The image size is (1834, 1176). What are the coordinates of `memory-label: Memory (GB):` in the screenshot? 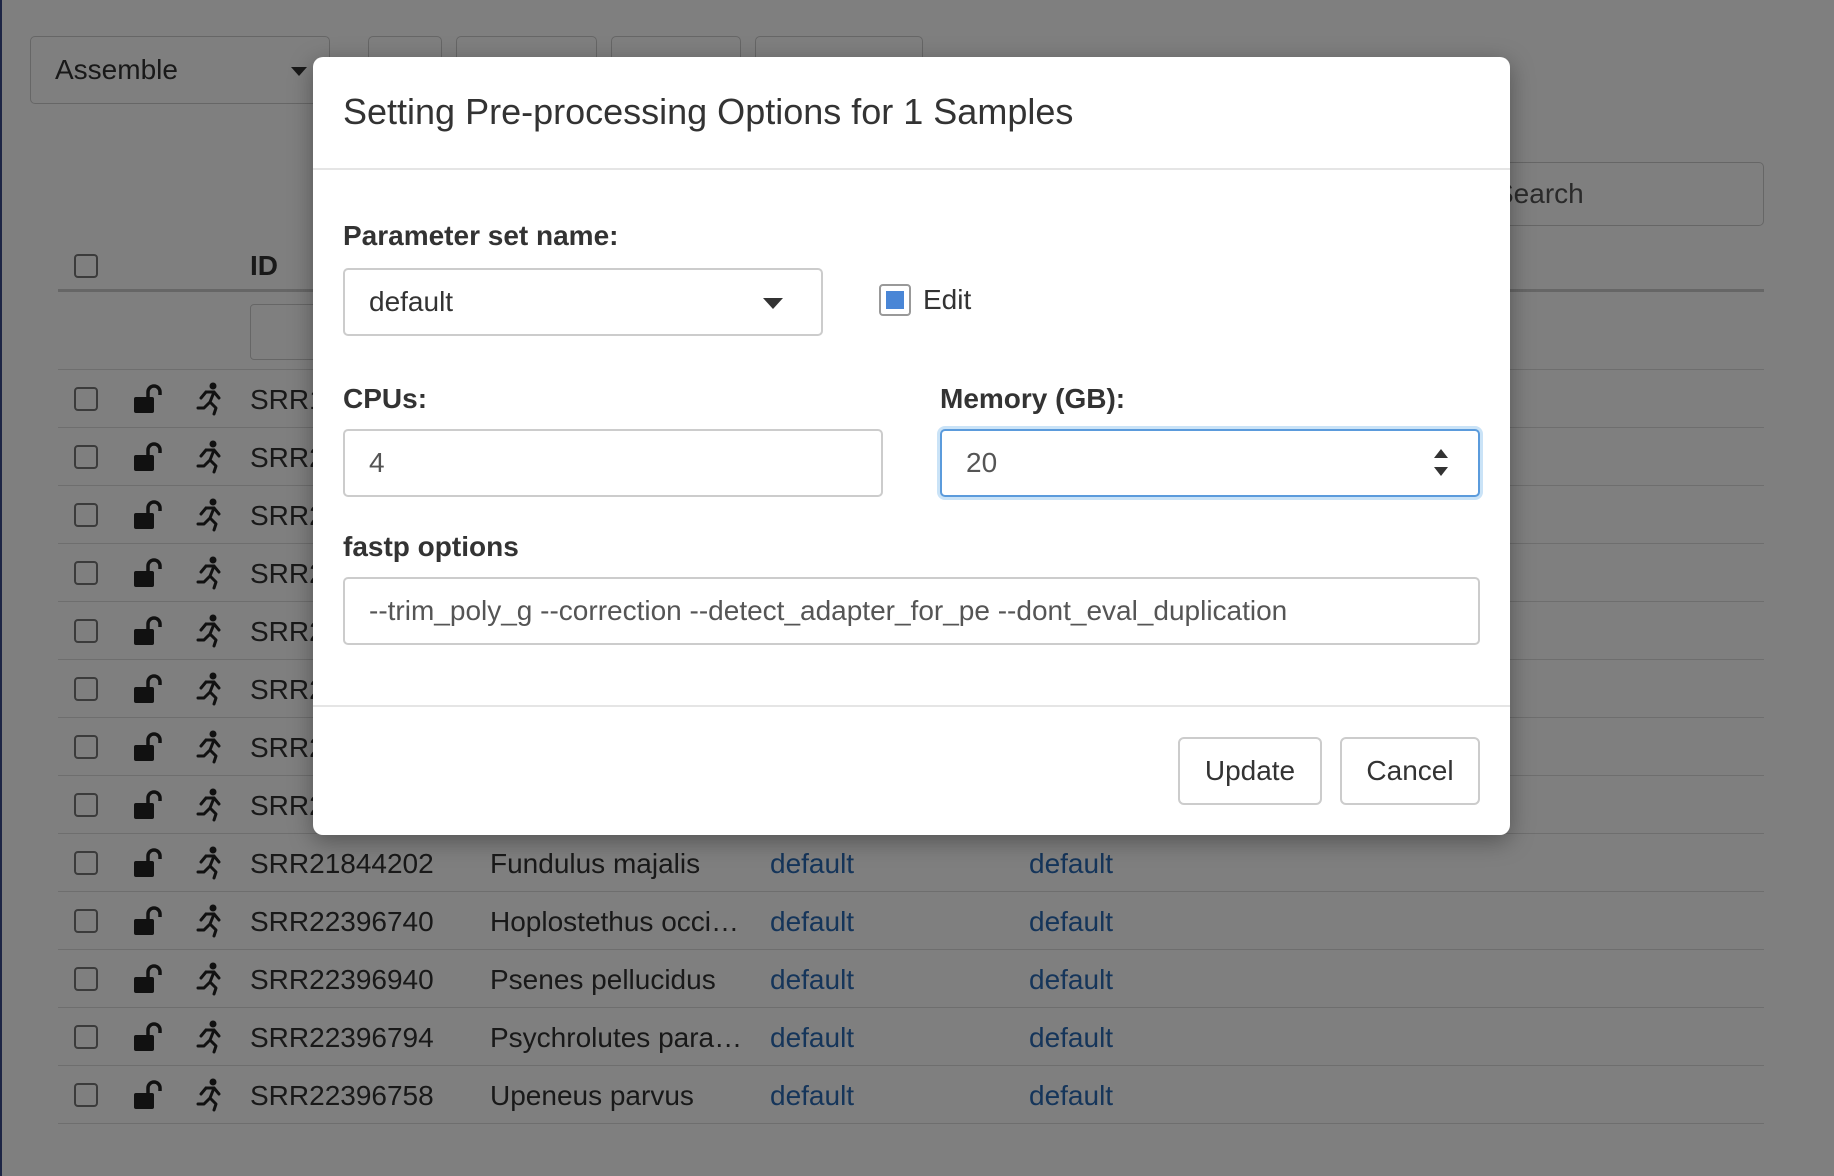 It's located at (1033, 398).